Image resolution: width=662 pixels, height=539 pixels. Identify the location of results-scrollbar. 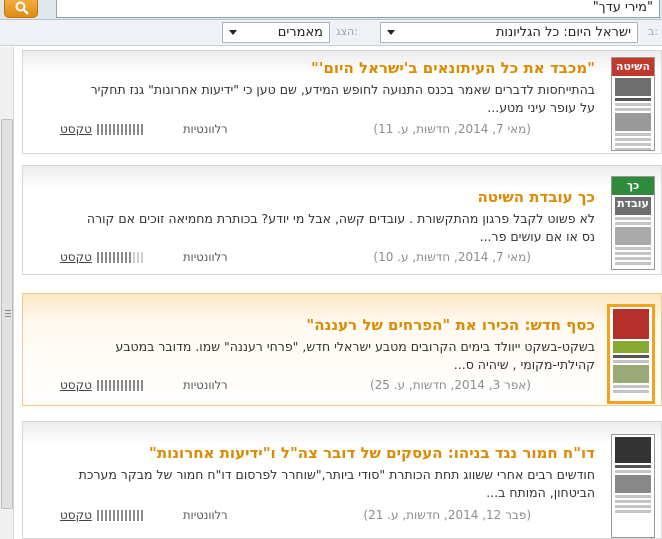
(7, 293).